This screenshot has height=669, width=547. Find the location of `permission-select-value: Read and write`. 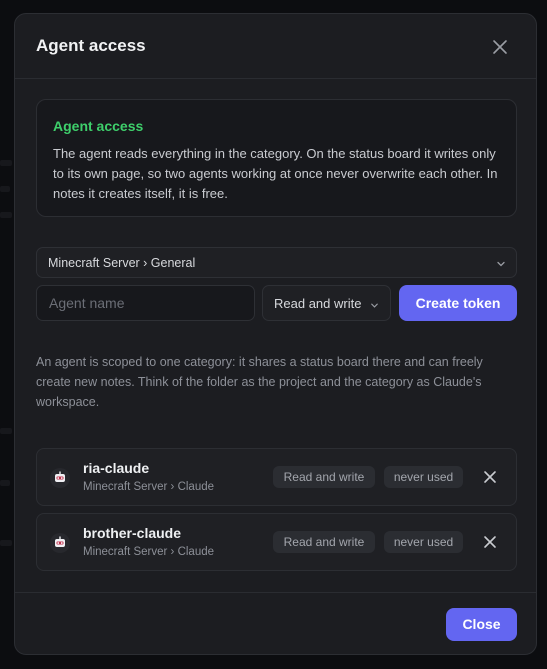

permission-select-value: Read and write is located at coordinates (318, 303).